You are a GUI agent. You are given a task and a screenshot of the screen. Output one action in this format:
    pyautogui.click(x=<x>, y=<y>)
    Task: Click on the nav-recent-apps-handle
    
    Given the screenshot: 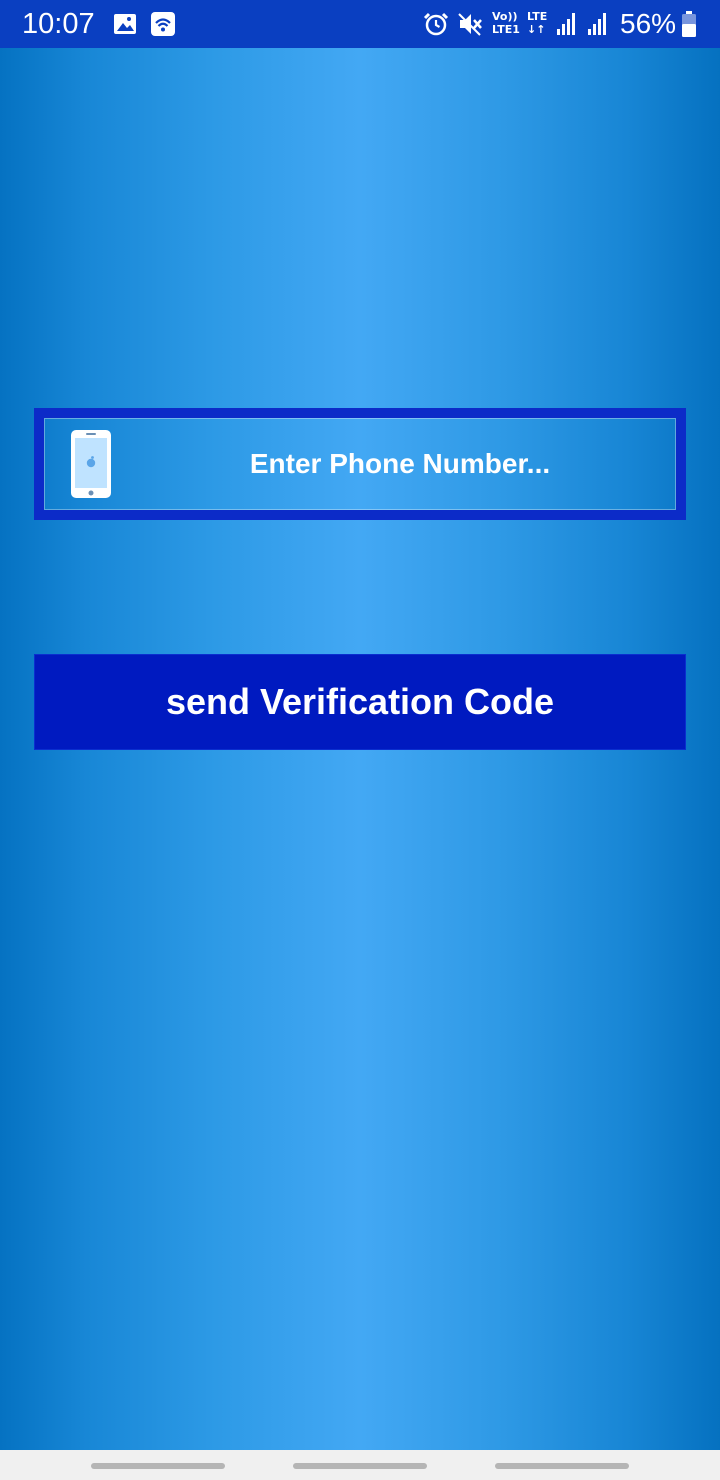 What is the action you would take?
    pyautogui.click(x=158, y=1466)
    